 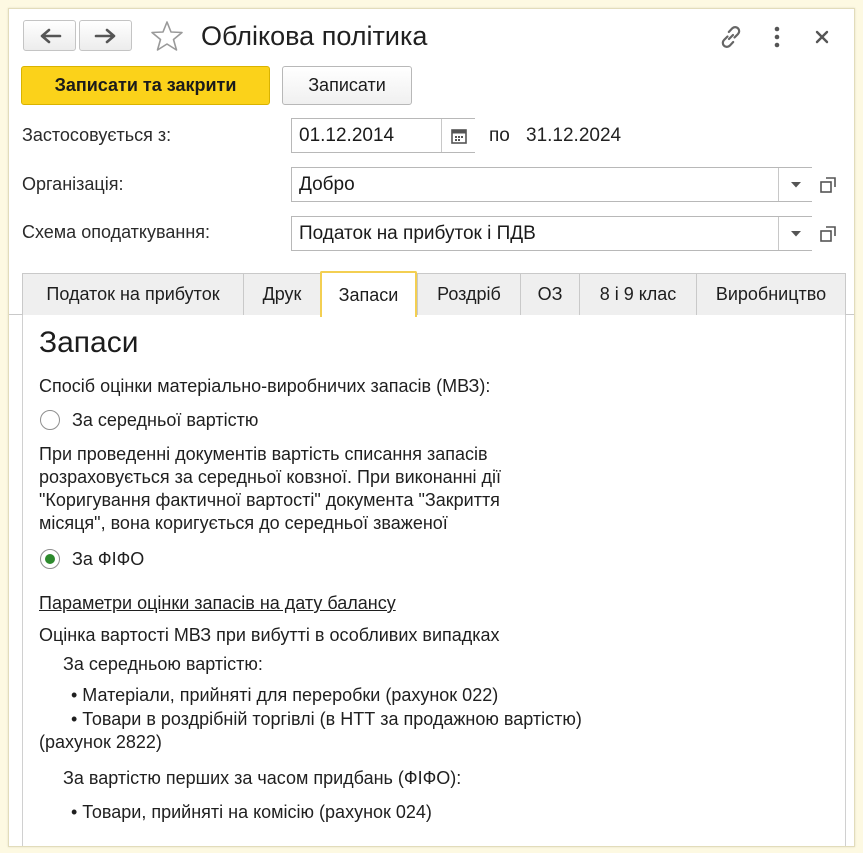 What do you see at coordinates (550, 294) in the screenshot?
I see `tab-fixed-assets: ОЗ` at bounding box center [550, 294].